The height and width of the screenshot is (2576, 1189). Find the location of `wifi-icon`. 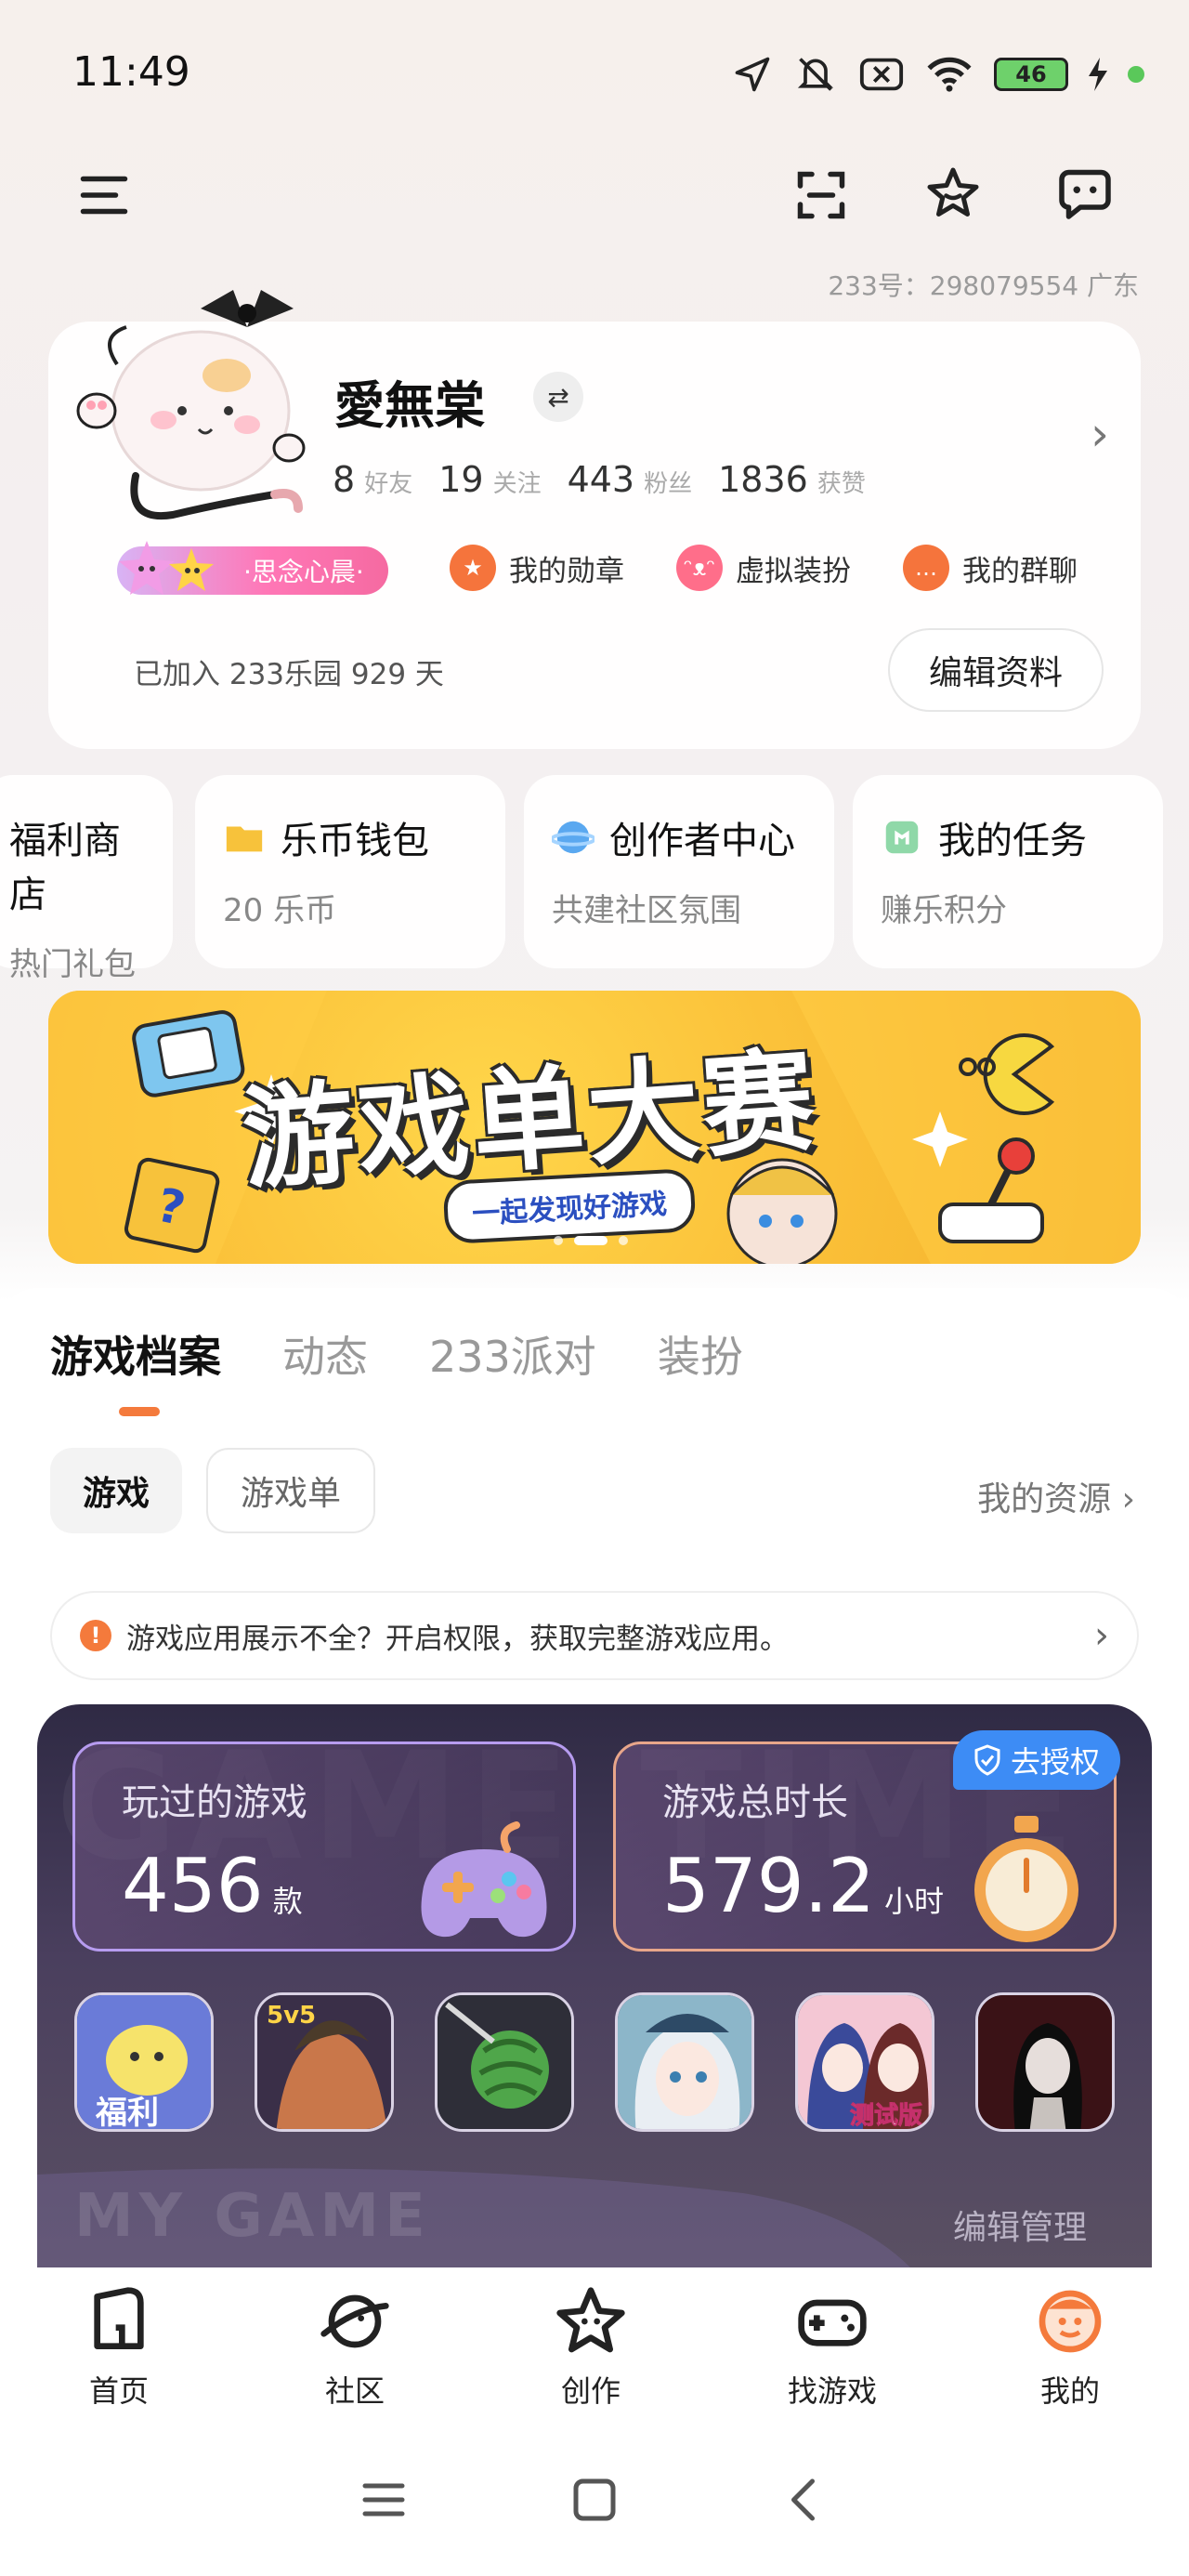

wifi-icon is located at coordinates (949, 74).